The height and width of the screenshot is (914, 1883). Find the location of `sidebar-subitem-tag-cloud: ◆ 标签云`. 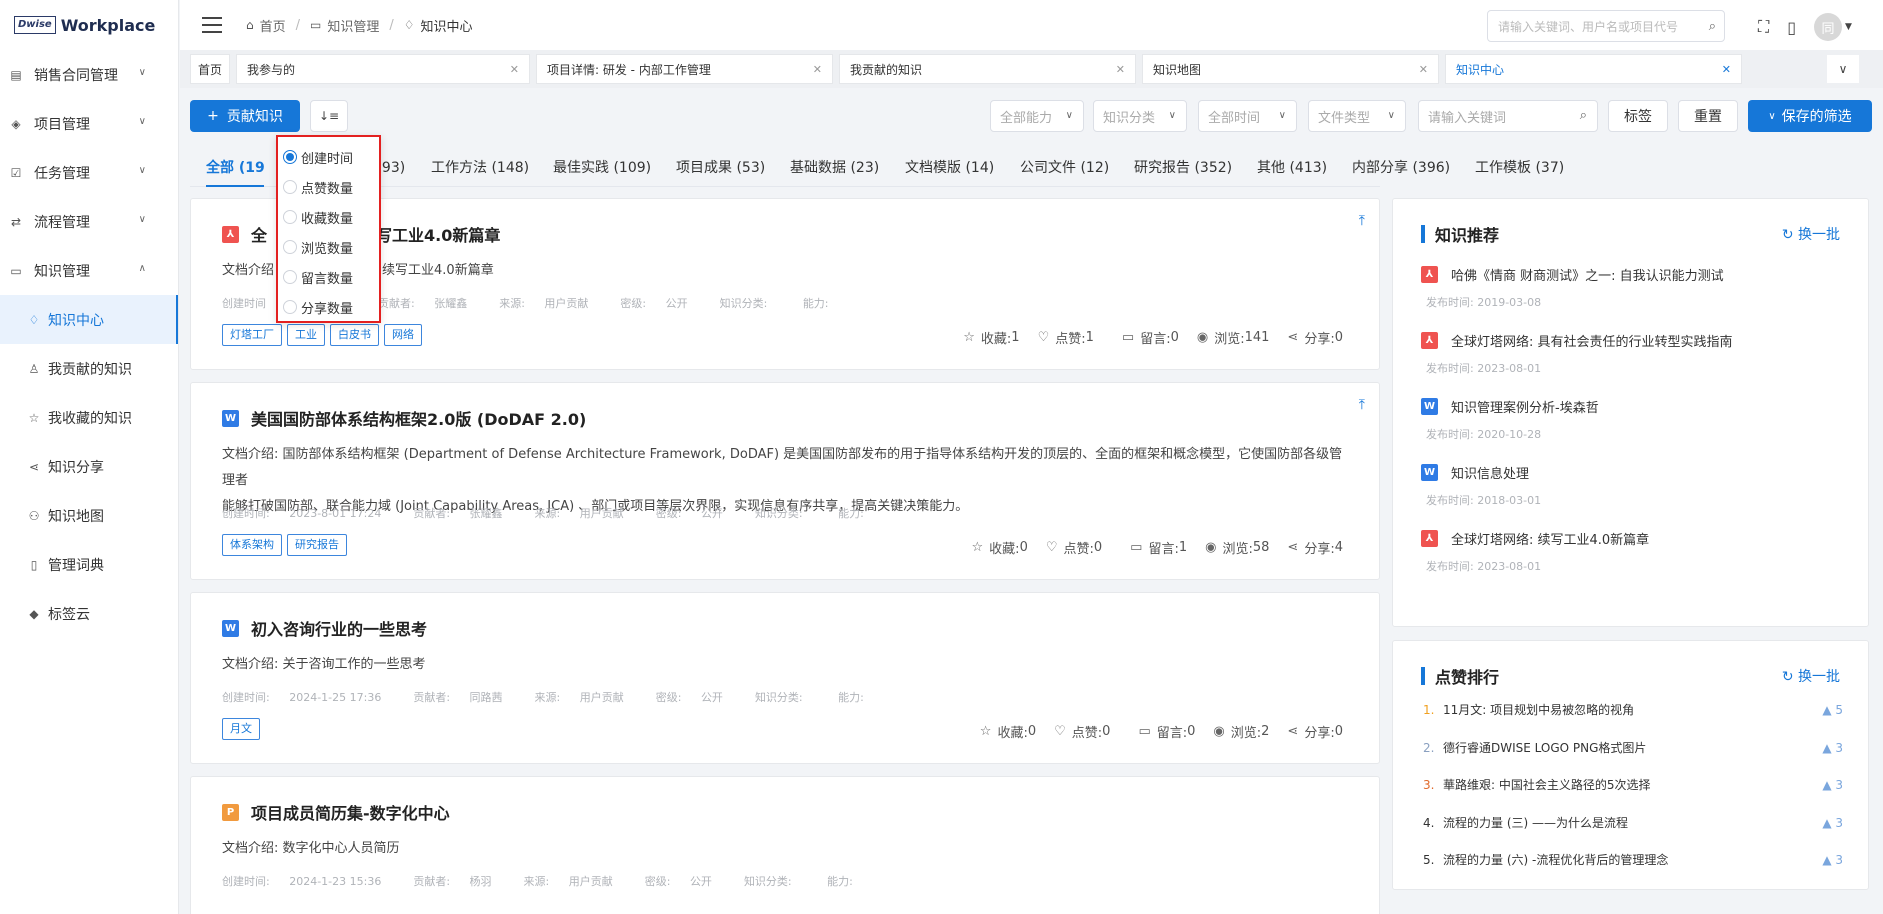

sidebar-subitem-tag-cloud: ◆ 标签云 is located at coordinates (89, 613).